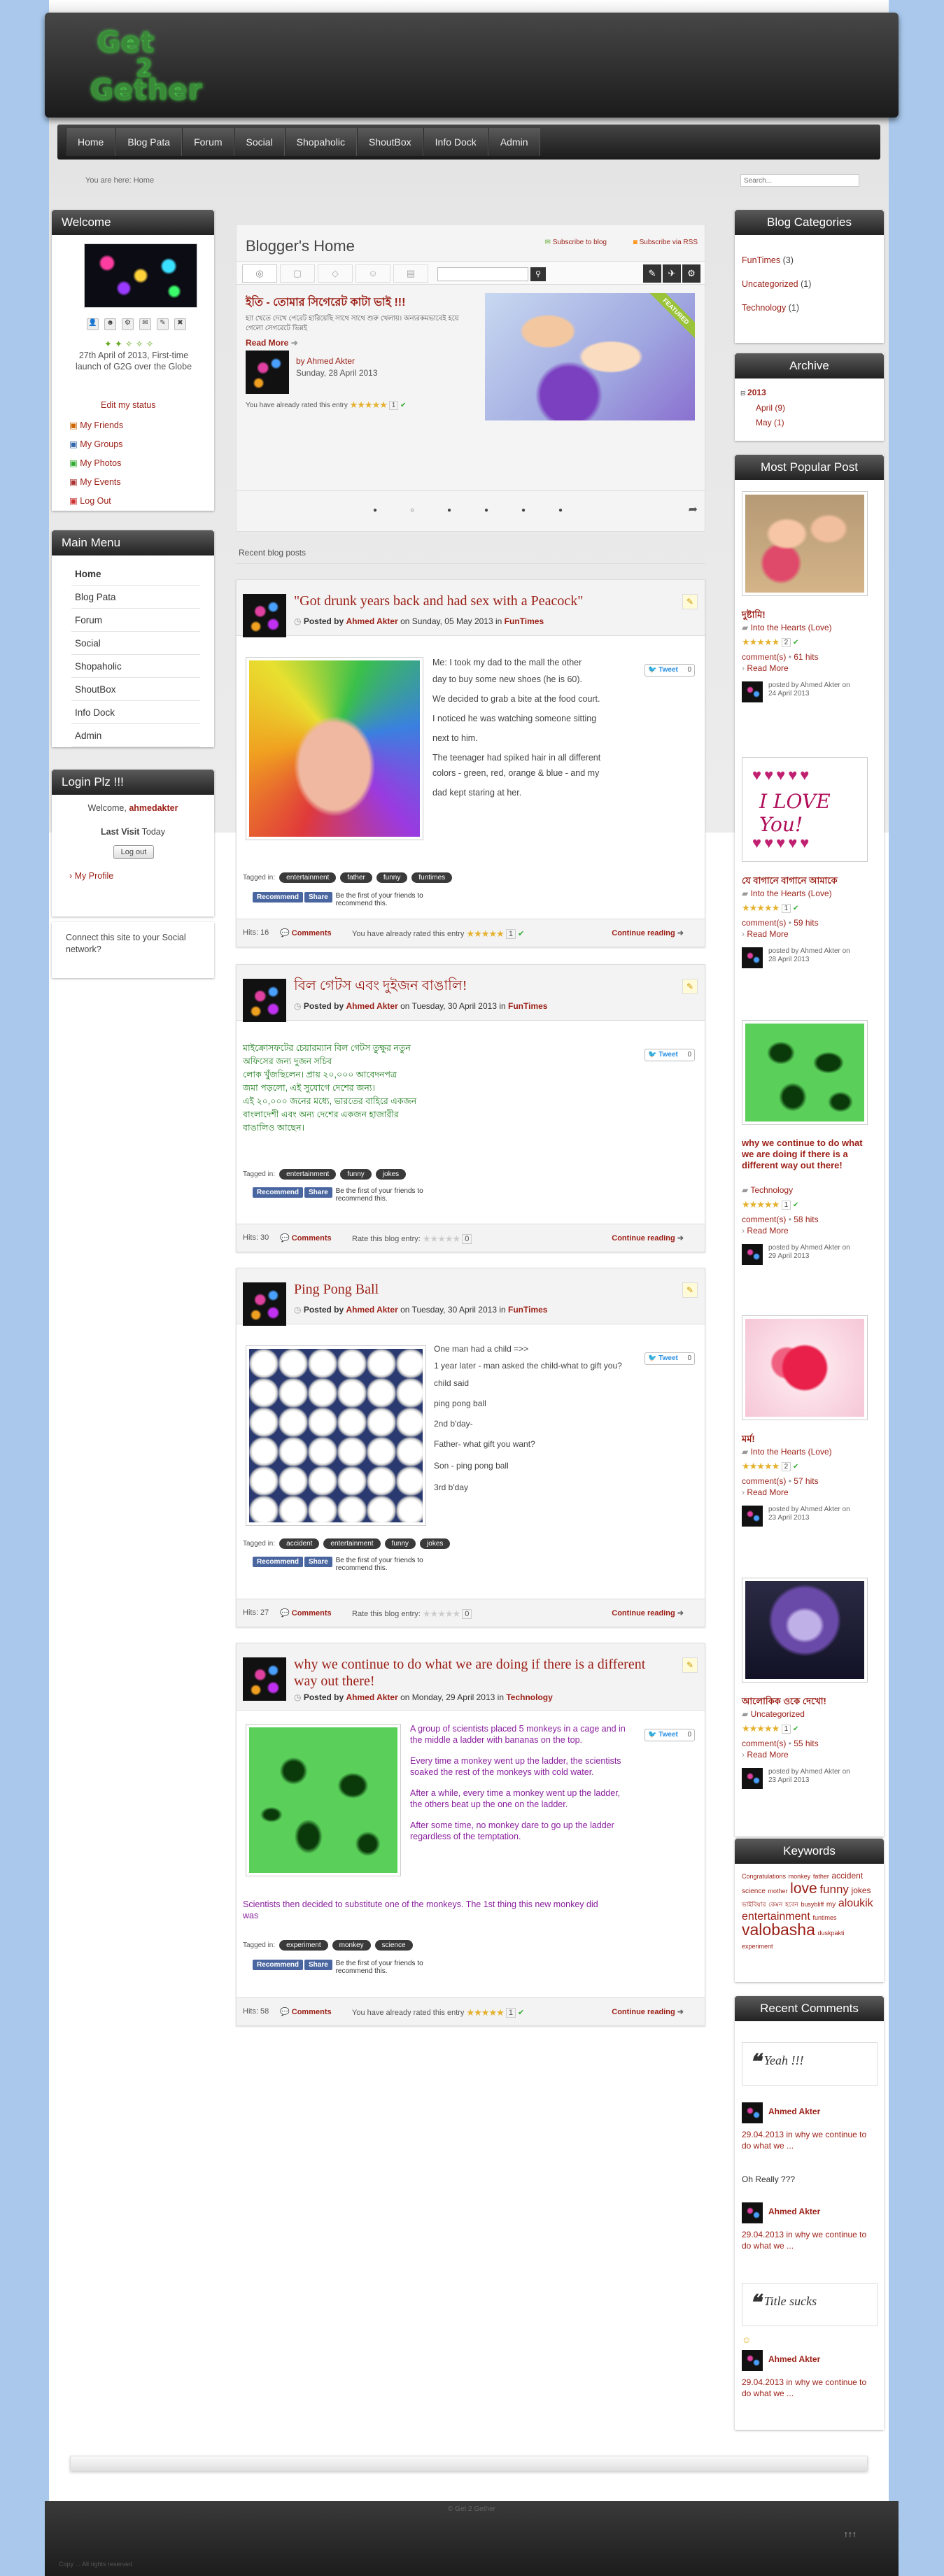 This screenshot has height=2576, width=944. Describe the element at coordinates (410, 273) in the screenshot. I see `tab-archive-icon: ▤` at that location.